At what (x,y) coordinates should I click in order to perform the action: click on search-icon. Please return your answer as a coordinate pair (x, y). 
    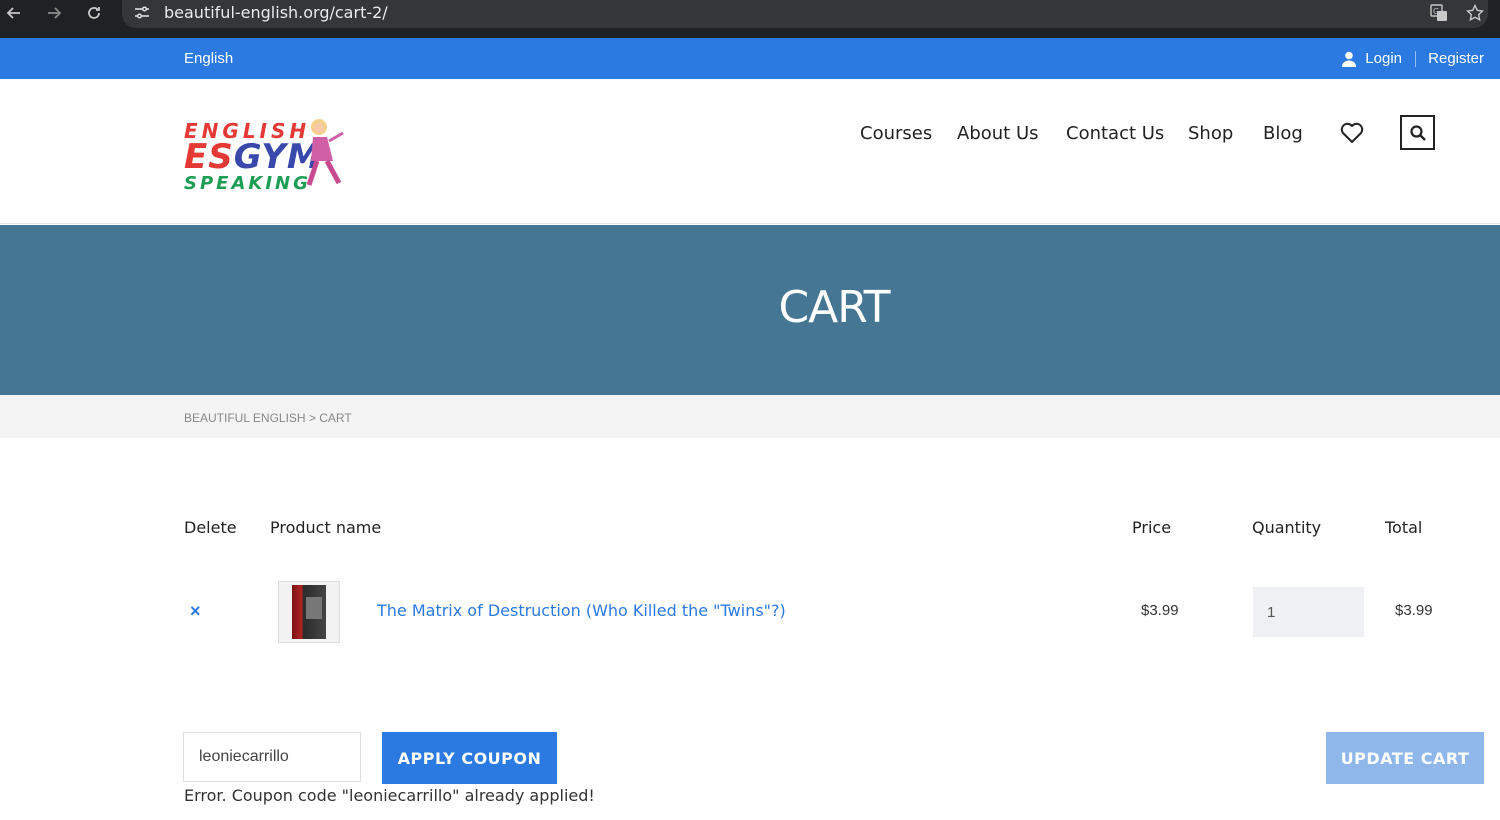
    Looking at the image, I should click on (1417, 132).